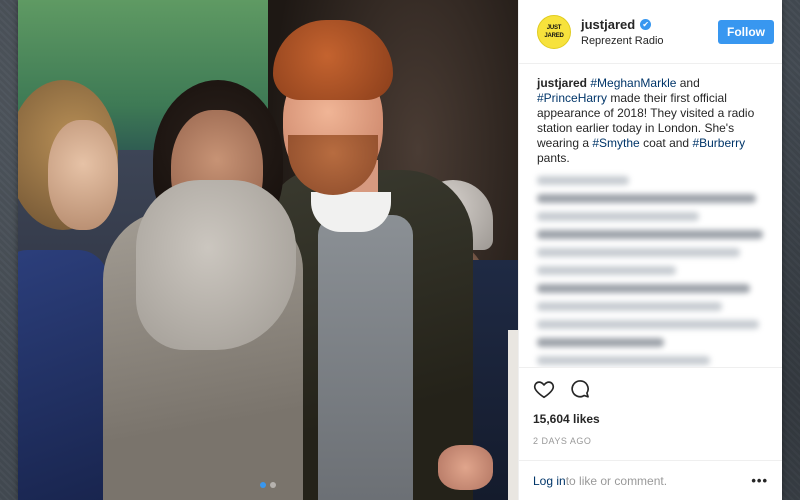 The height and width of the screenshot is (500, 800). I want to click on post-timestamp: 2 DAYS AGO, so click(650, 441).